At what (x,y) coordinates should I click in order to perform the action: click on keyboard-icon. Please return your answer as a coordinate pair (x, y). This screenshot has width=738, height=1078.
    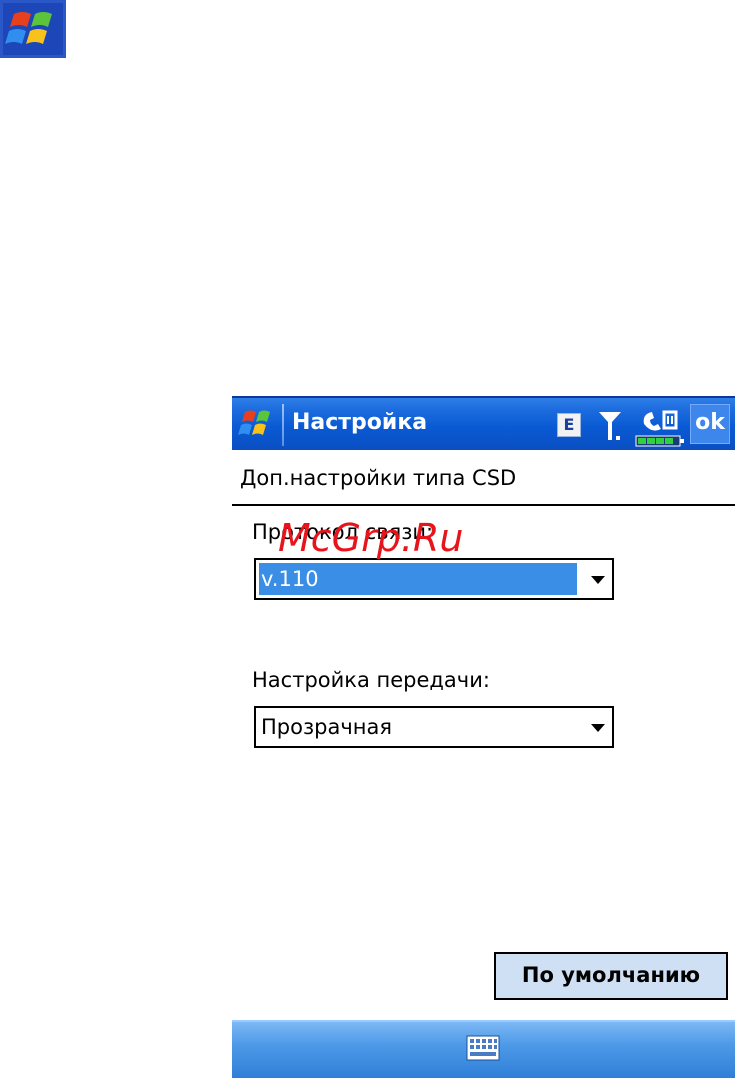
    Looking at the image, I should click on (483, 1048).